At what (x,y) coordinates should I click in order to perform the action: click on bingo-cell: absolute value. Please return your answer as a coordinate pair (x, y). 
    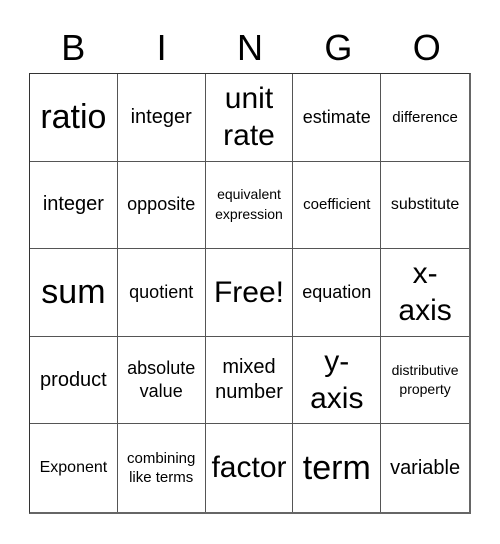
    Looking at the image, I should click on (161, 380).